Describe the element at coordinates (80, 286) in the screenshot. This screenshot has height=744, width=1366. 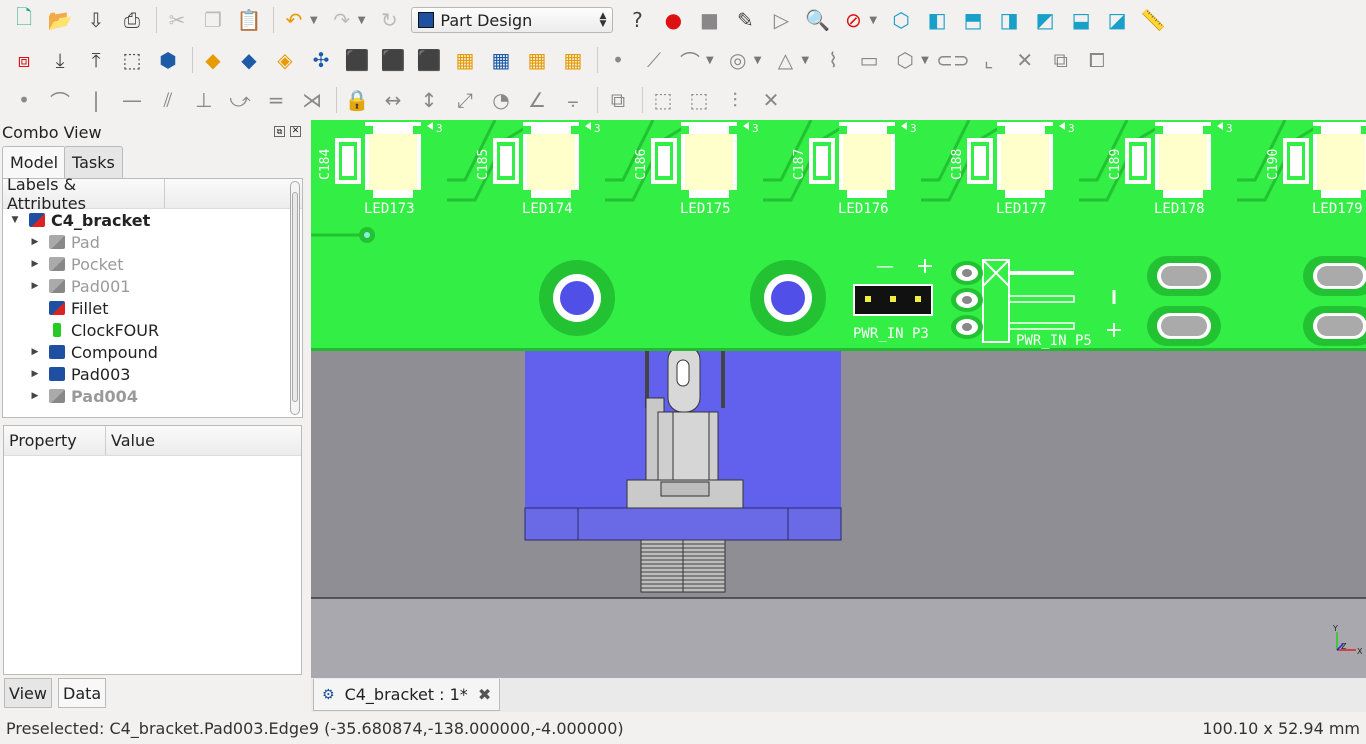
I see `tree-item: ▶ Pad001` at that location.